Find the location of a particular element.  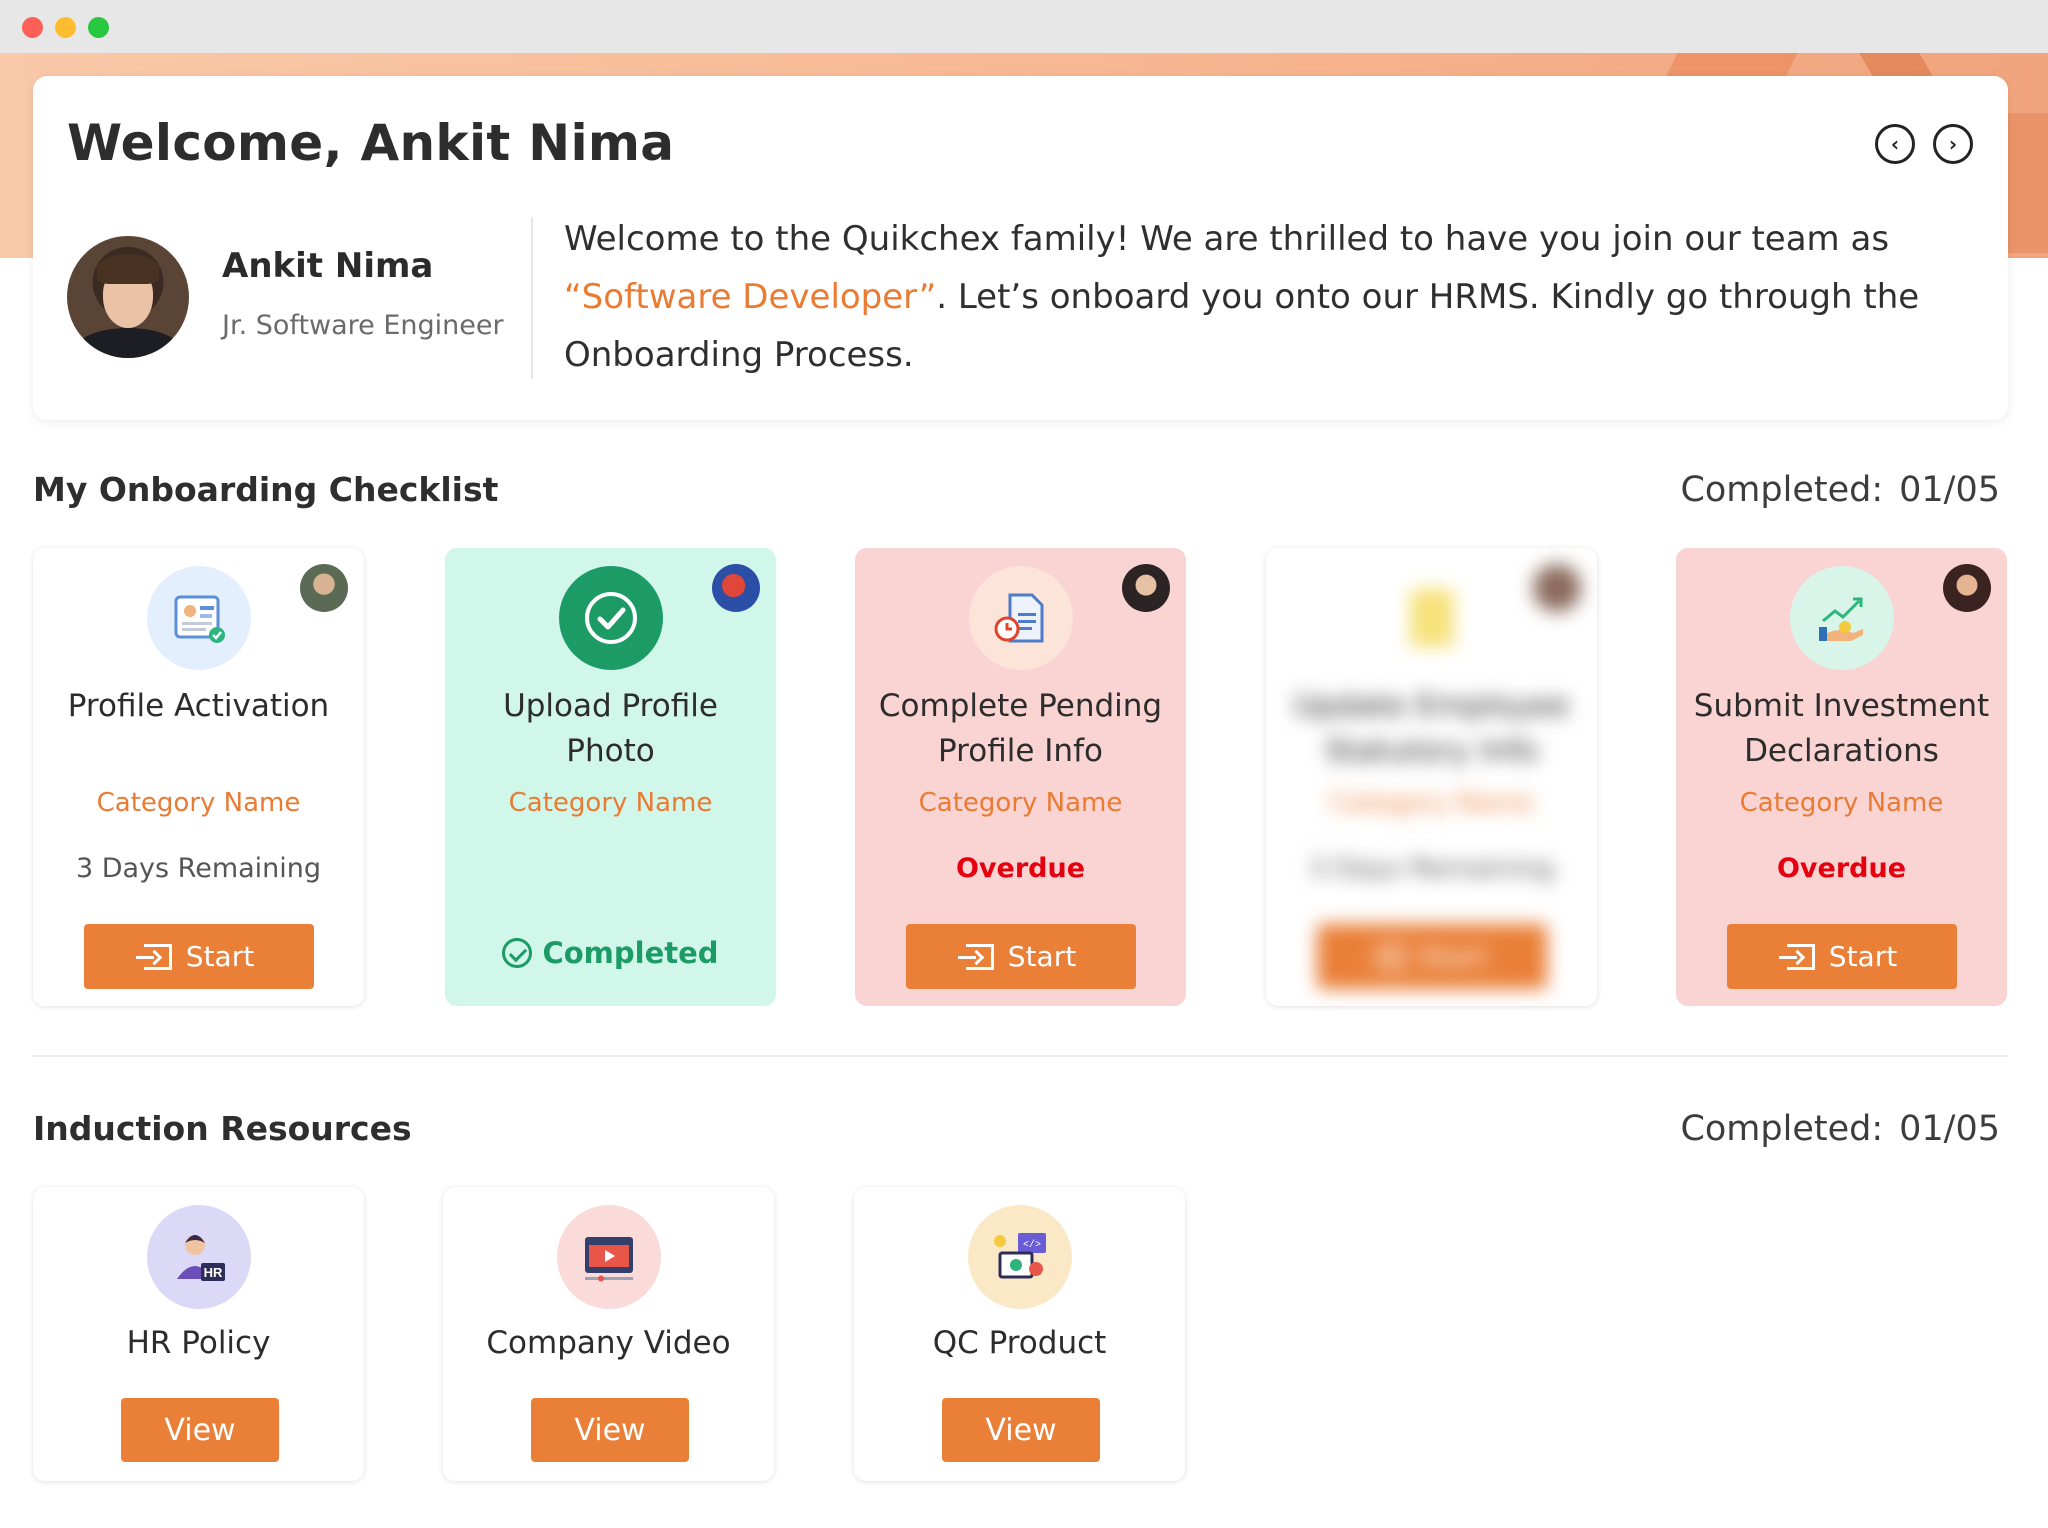

document-clock-icon is located at coordinates (1021, 618).